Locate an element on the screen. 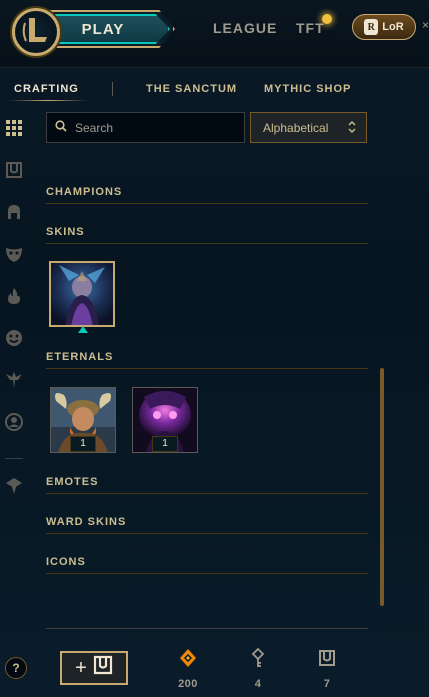 The width and height of the screenshot is (429, 697). profile-icon is located at coordinates (14, 422).